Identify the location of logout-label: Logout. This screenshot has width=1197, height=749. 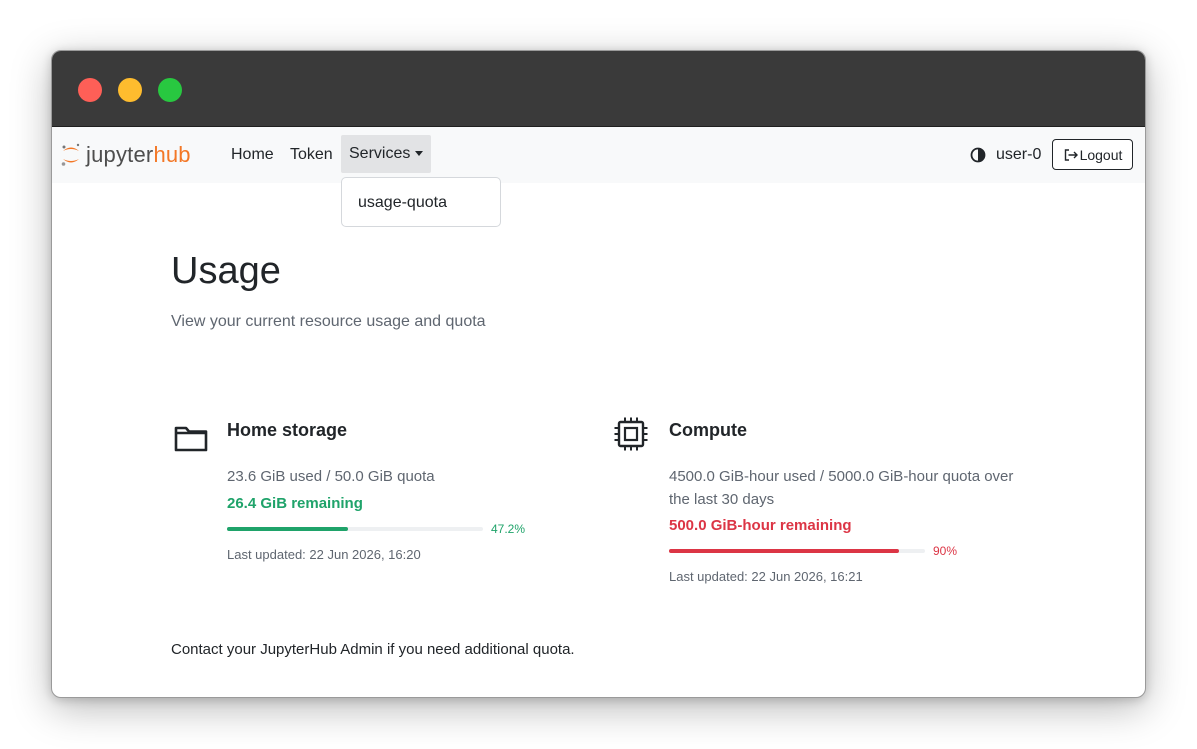
(1101, 154).